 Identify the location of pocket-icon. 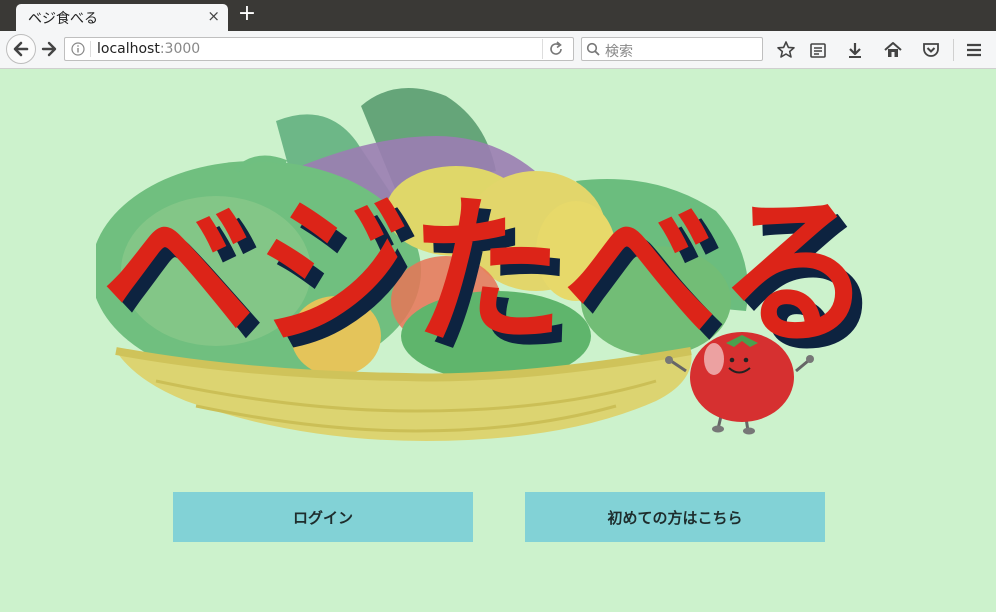
(931, 50).